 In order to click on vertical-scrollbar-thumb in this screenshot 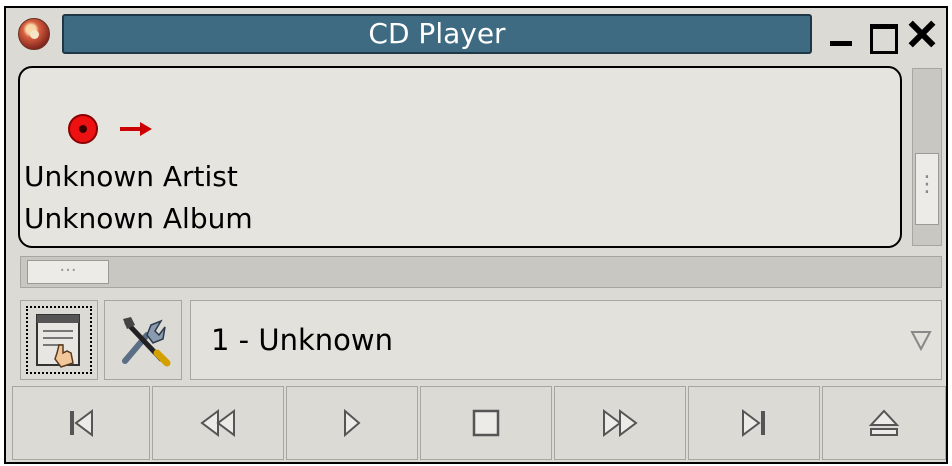, I will do `click(927, 189)`.